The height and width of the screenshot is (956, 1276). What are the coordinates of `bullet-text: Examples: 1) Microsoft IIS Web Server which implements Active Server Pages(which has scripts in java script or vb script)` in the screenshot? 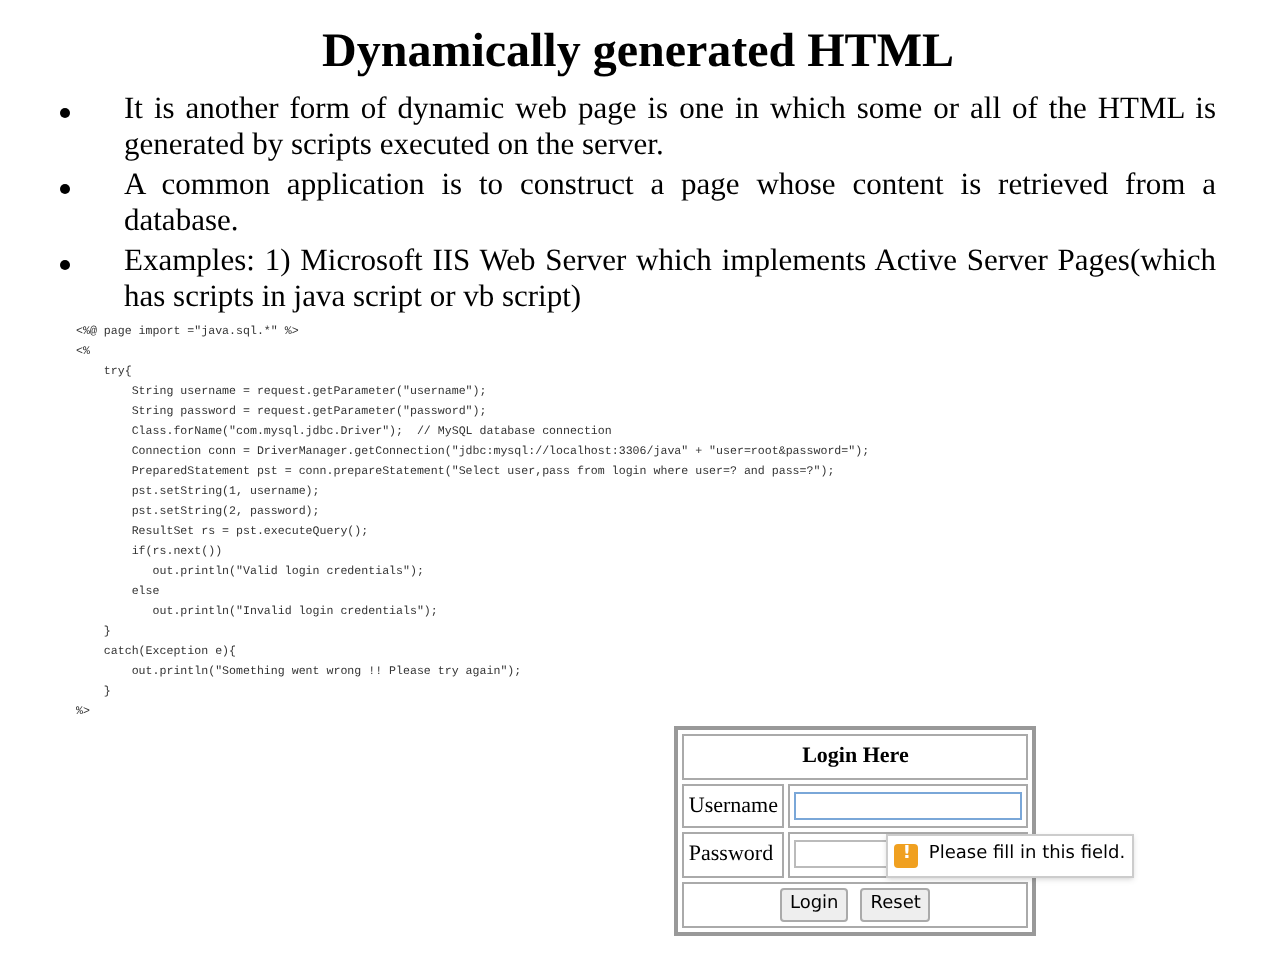 It's located at (670, 280).